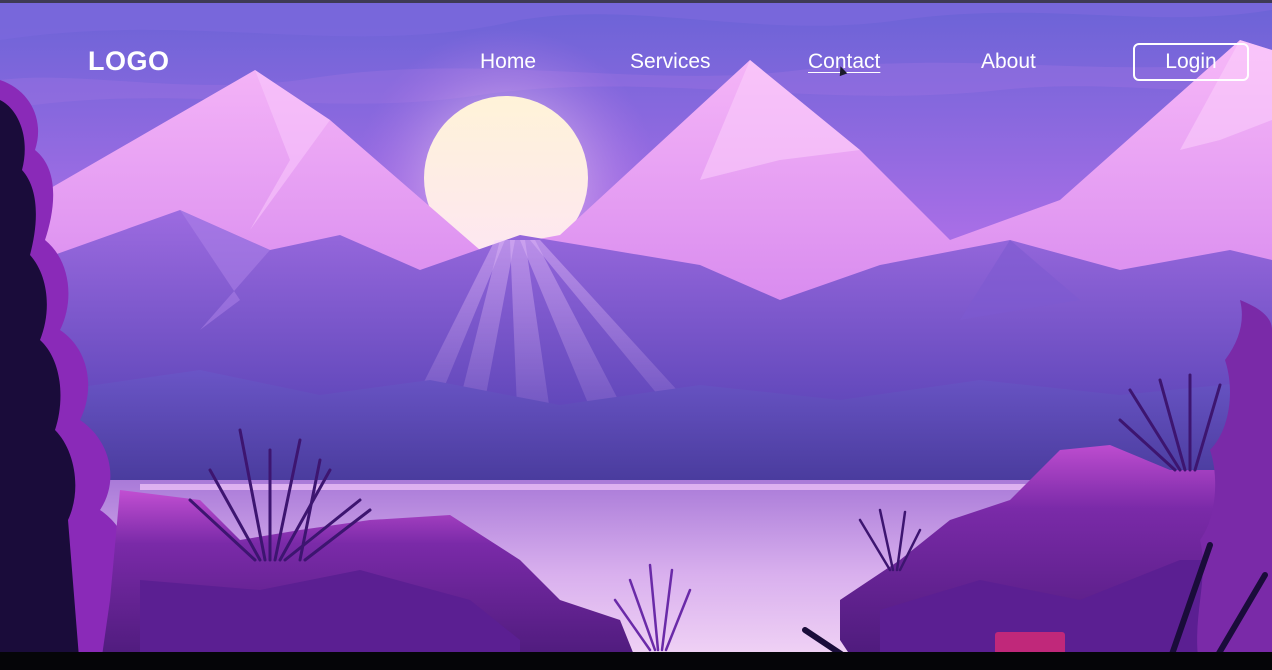 Image resolution: width=1272 pixels, height=670 pixels. What do you see at coordinates (129, 61) in the screenshot?
I see `logo: LOGO` at bounding box center [129, 61].